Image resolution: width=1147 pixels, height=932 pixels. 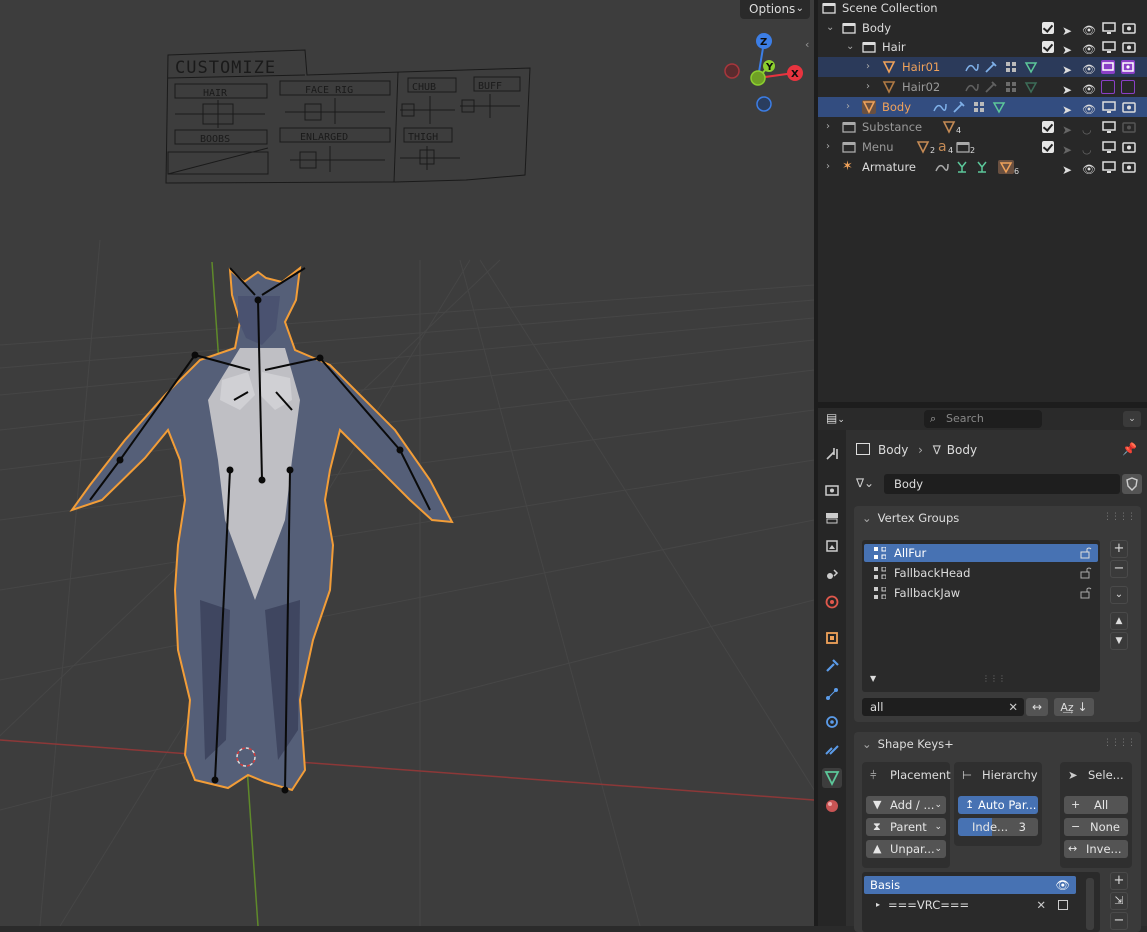 What do you see at coordinates (1119, 641) in the screenshot?
I see `move-down-button: ▼` at bounding box center [1119, 641].